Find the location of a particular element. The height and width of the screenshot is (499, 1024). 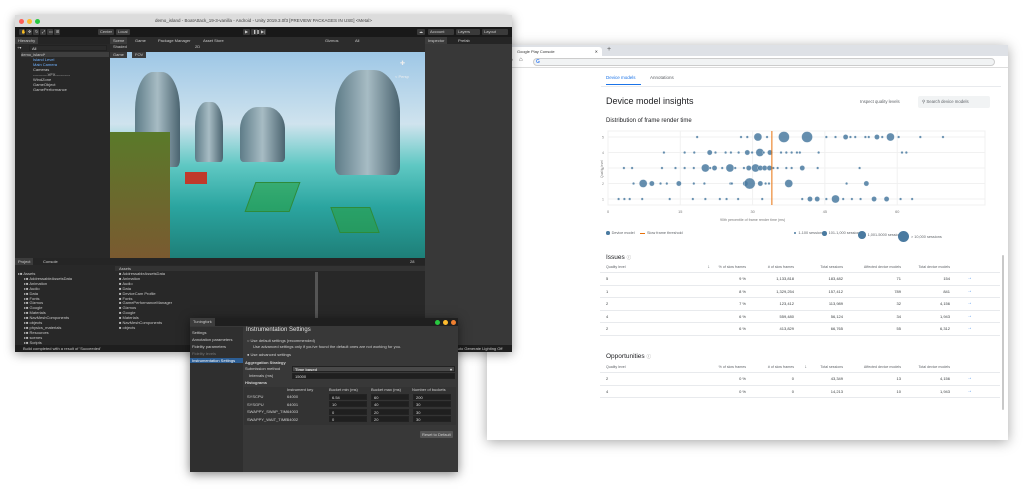

play-button: ▶ is located at coordinates (246, 32).